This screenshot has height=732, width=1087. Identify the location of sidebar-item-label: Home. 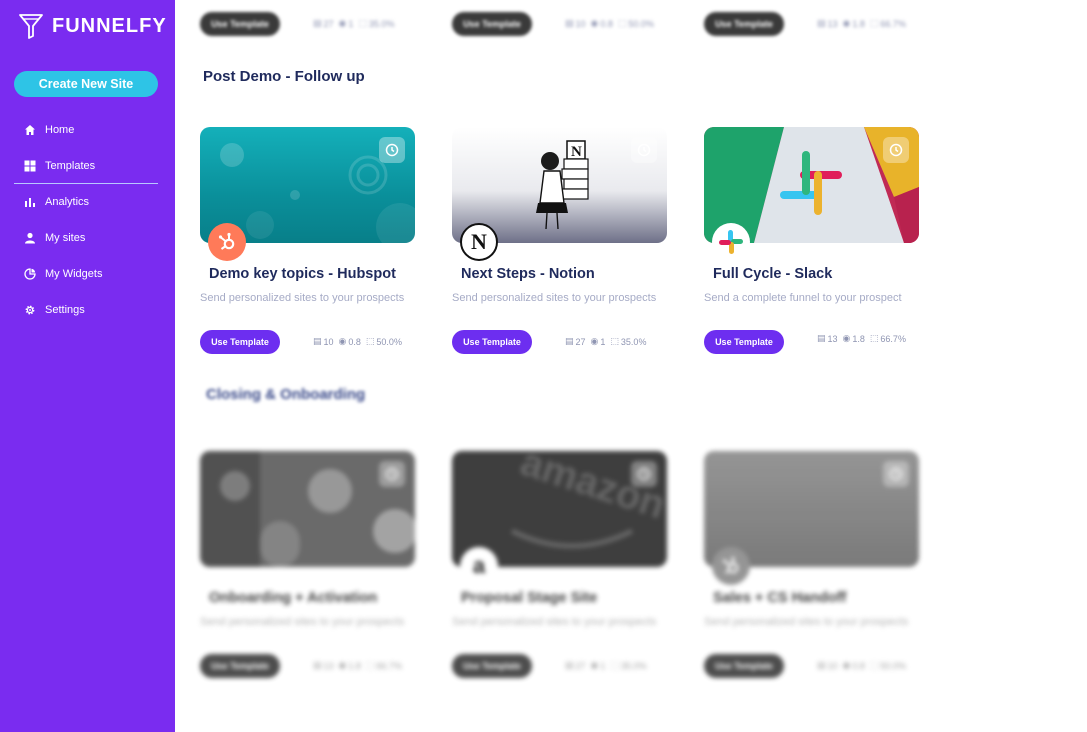
(60, 130).